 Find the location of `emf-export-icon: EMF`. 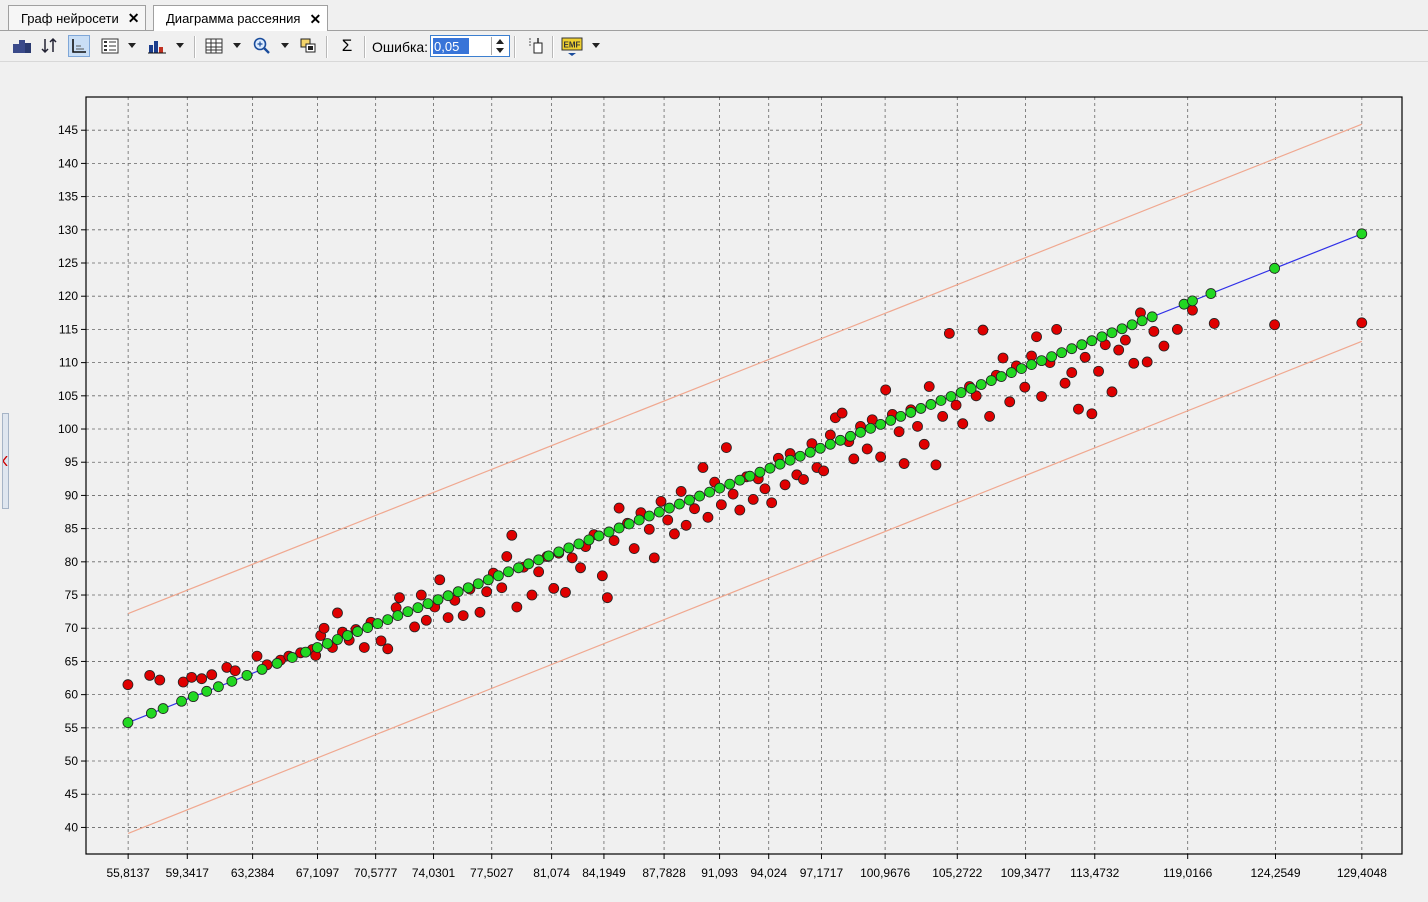

emf-export-icon: EMF is located at coordinates (572, 46).